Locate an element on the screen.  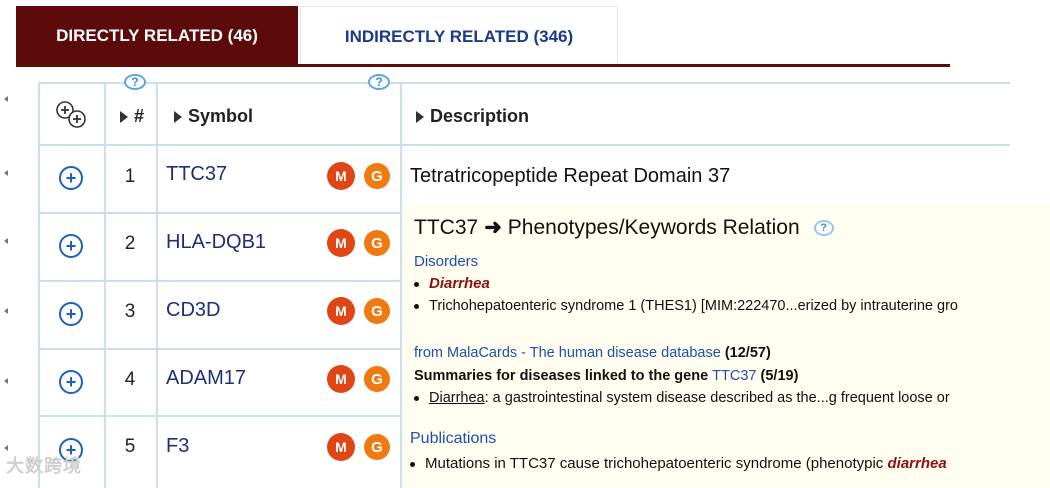
disorder-term: Diarrhea is located at coordinates (459, 283).